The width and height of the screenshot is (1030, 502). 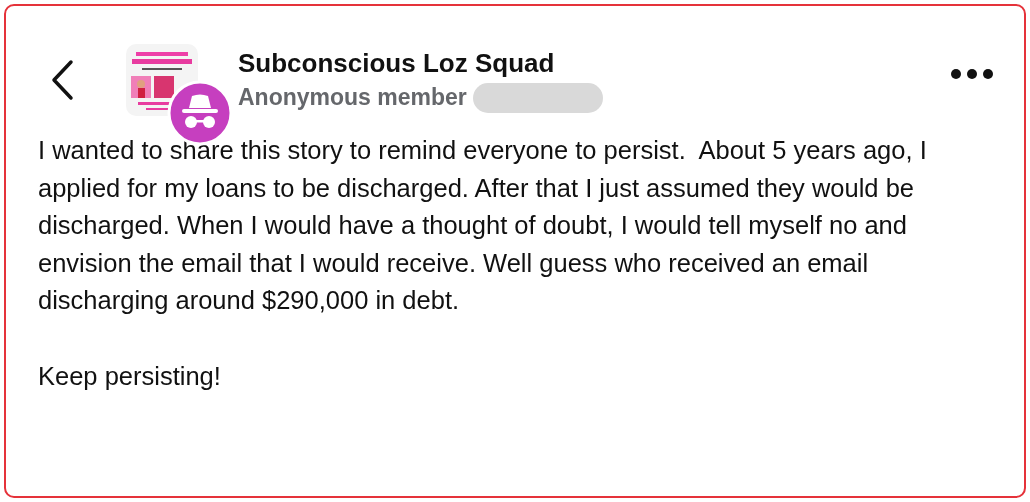 What do you see at coordinates (594, 63) in the screenshot?
I see `group-name: Subconscious Loz Squad` at bounding box center [594, 63].